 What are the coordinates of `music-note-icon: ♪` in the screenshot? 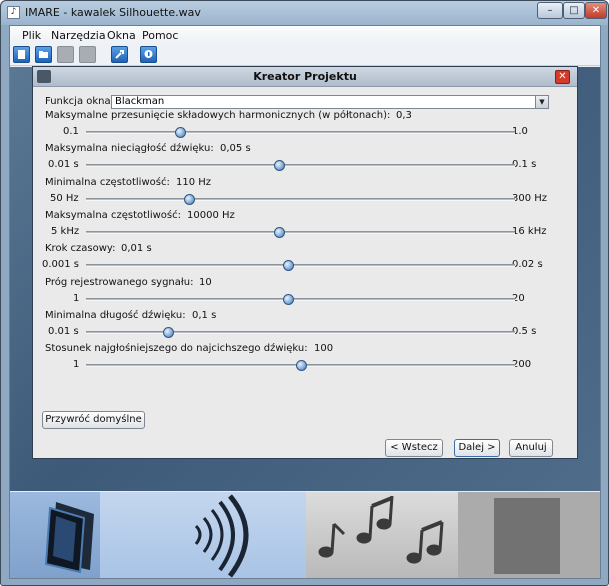 It's located at (13, 12).